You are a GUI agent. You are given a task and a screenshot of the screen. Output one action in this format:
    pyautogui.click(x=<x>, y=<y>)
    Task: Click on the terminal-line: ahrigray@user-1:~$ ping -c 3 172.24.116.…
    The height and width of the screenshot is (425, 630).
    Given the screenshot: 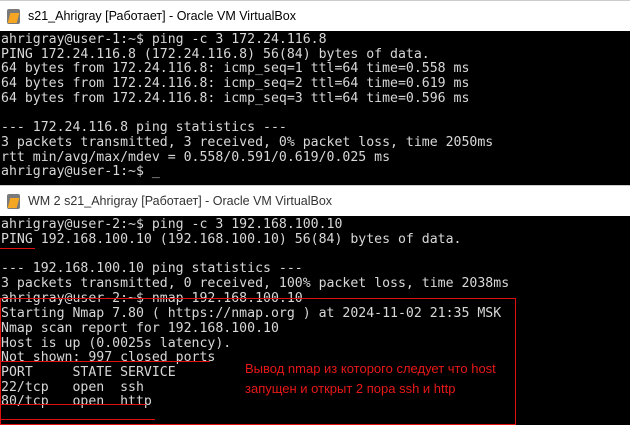 What is the action you would take?
    pyautogui.click(x=164, y=39)
    